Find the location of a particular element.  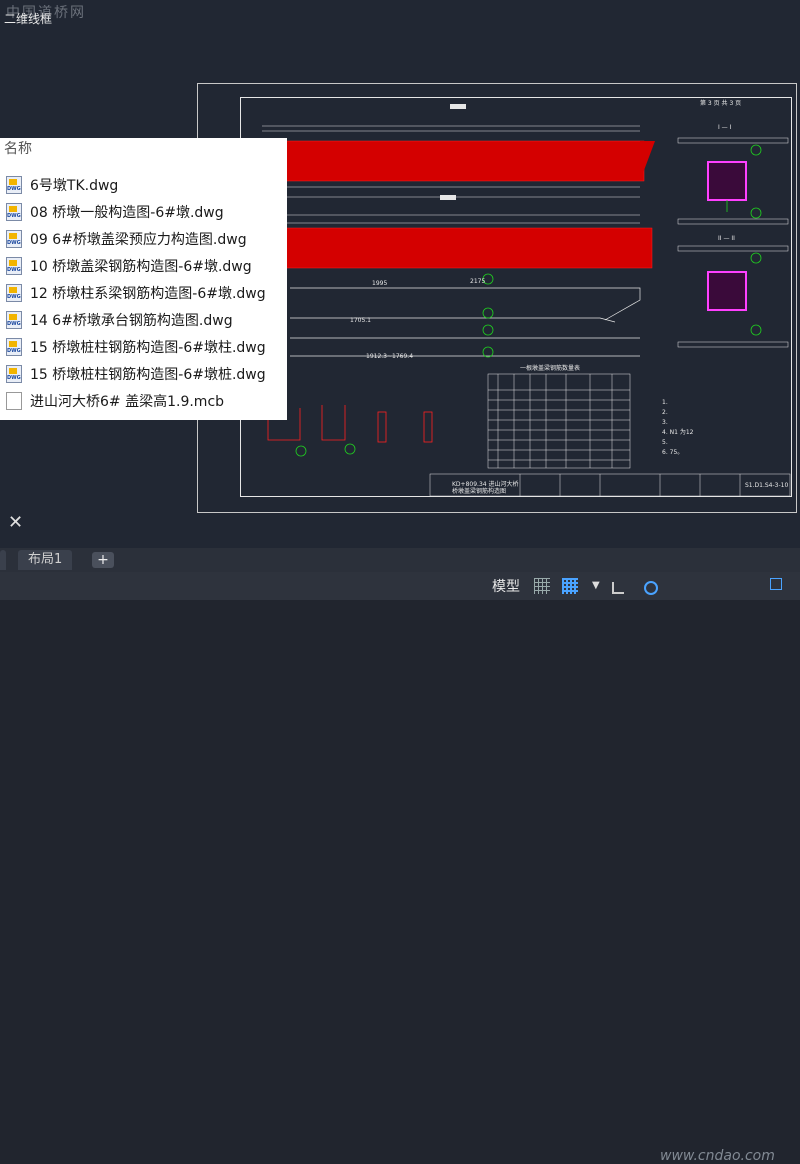

dim-2: 1705.1 is located at coordinates (360, 320).